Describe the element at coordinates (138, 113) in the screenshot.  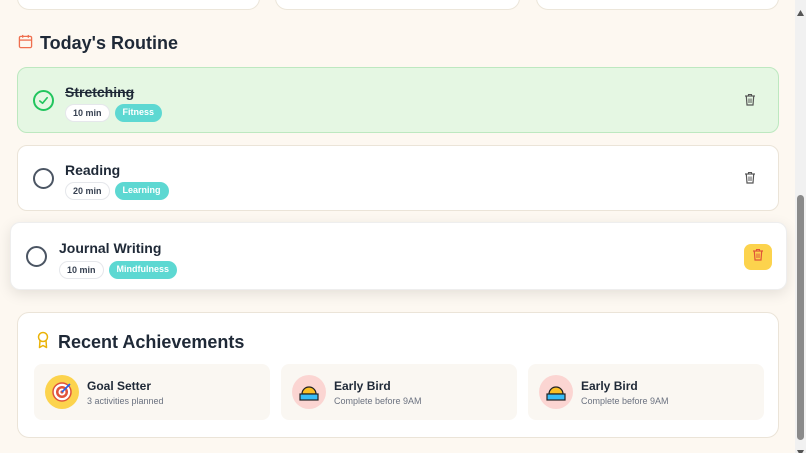
I see `category-tag: Fitness` at that location.